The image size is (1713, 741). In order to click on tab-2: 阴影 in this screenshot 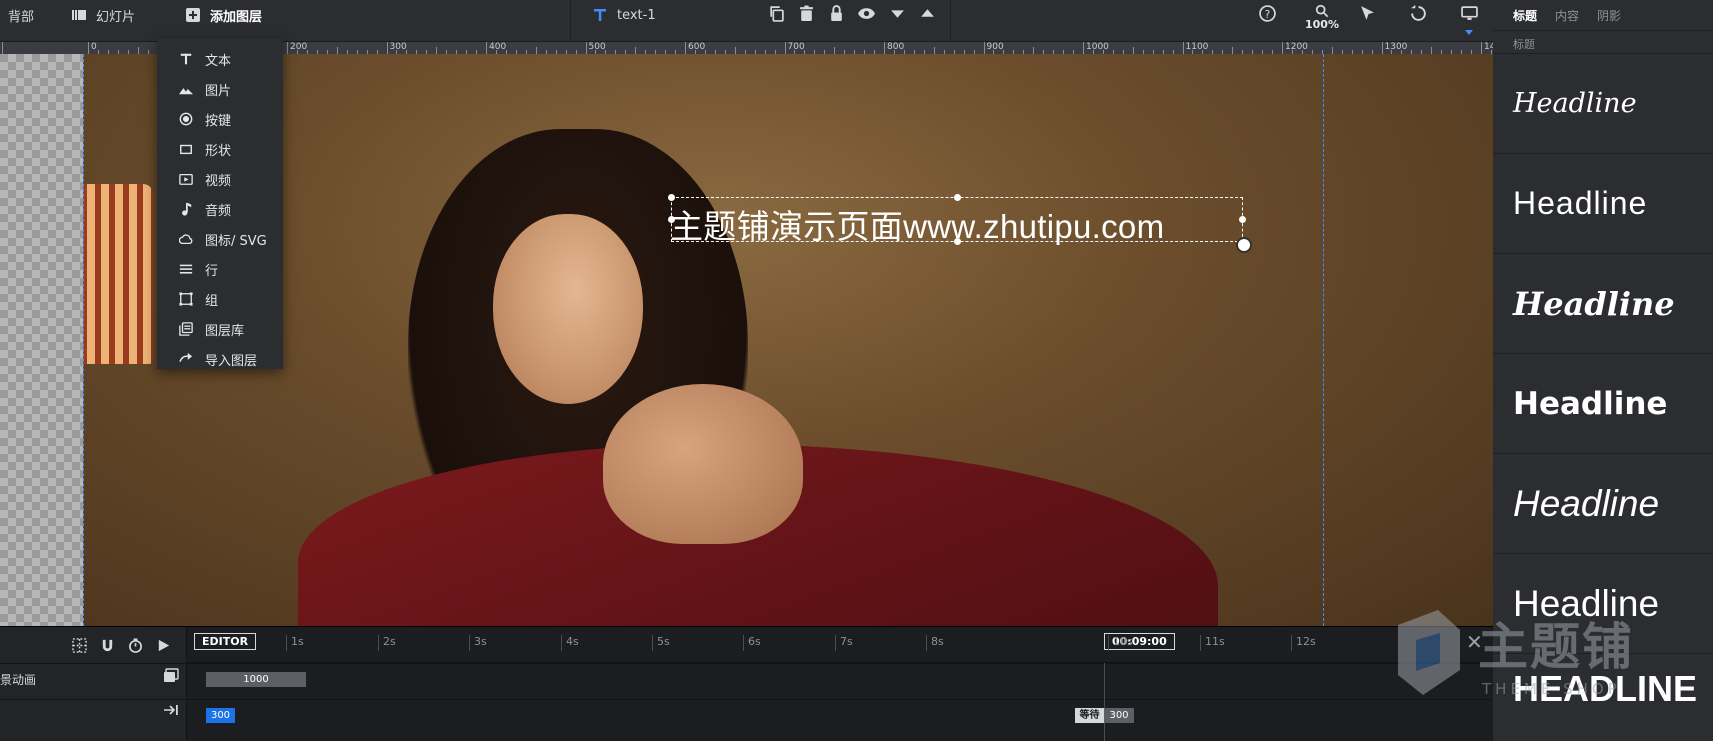, I will do `click(1609, 15)`.